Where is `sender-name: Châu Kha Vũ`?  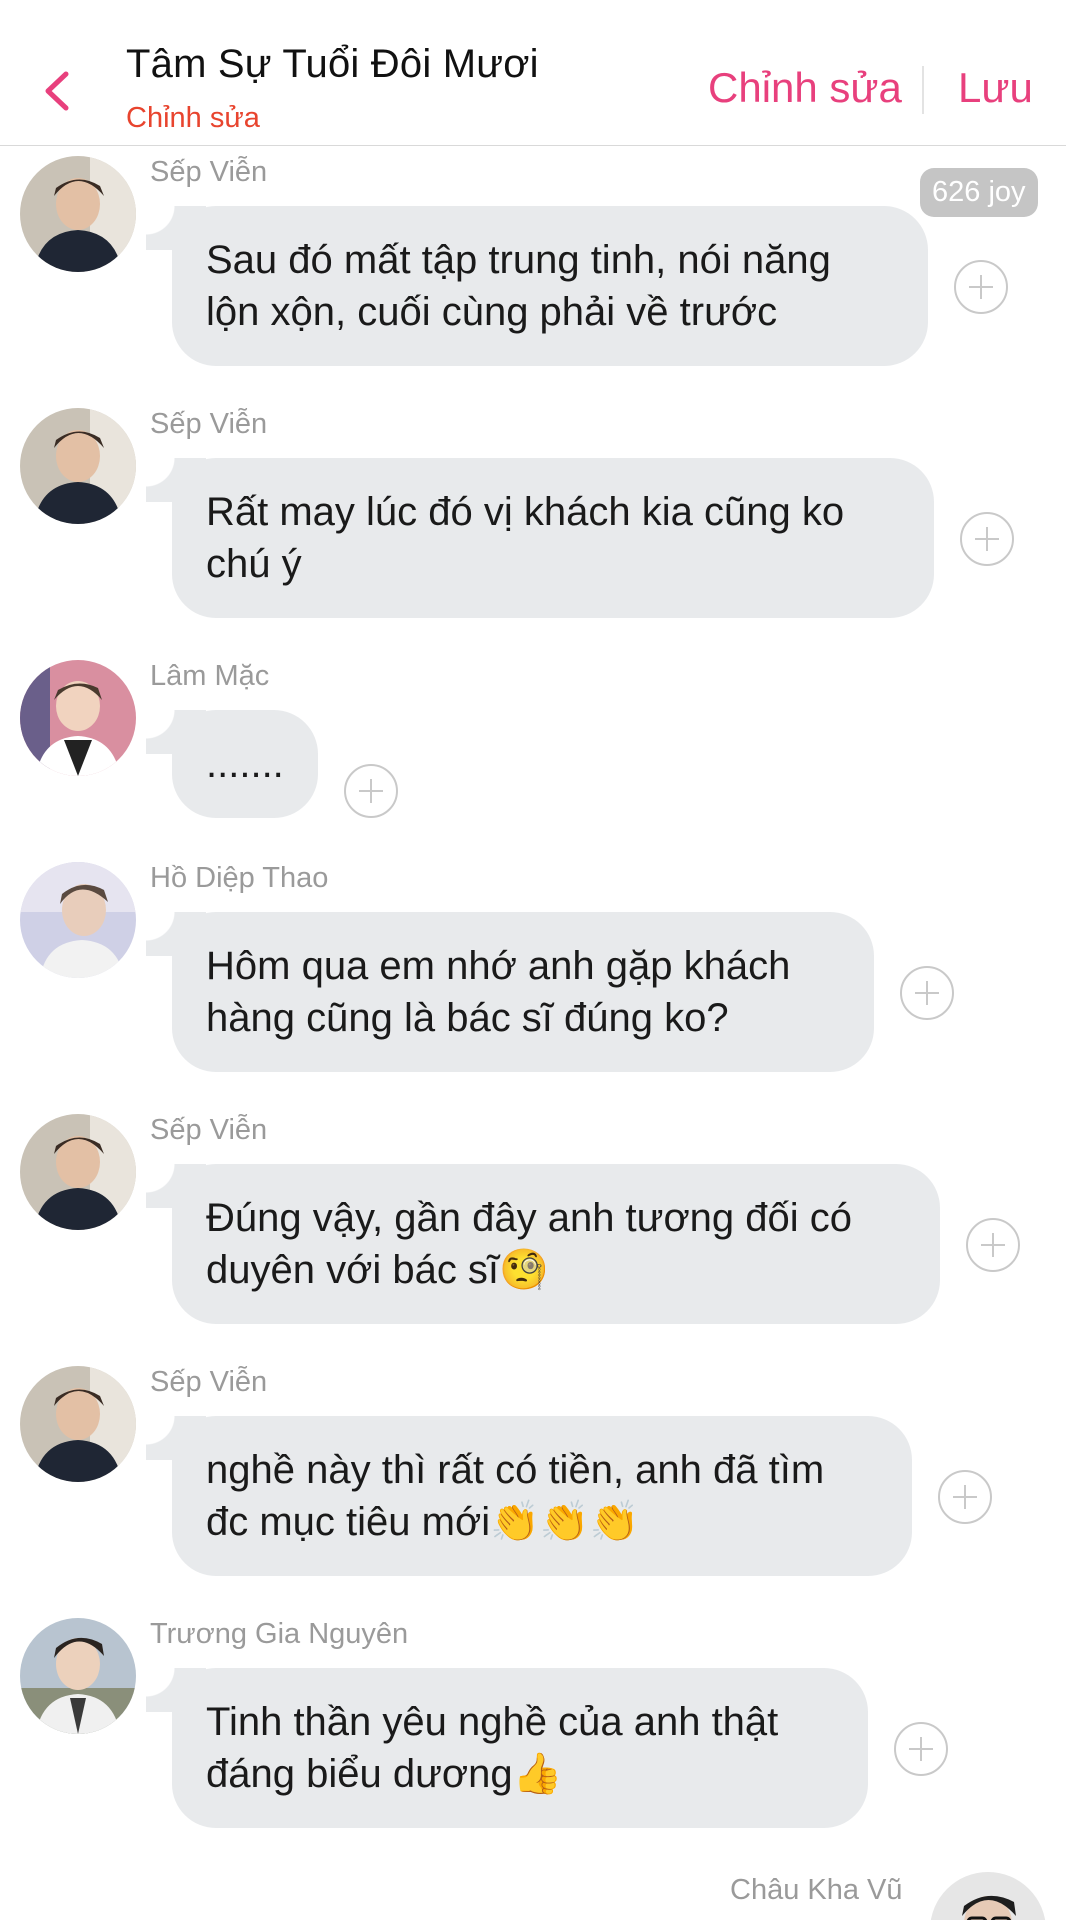
sender-name: Châu Kha Vũ is located at coordinates (816, 1890).